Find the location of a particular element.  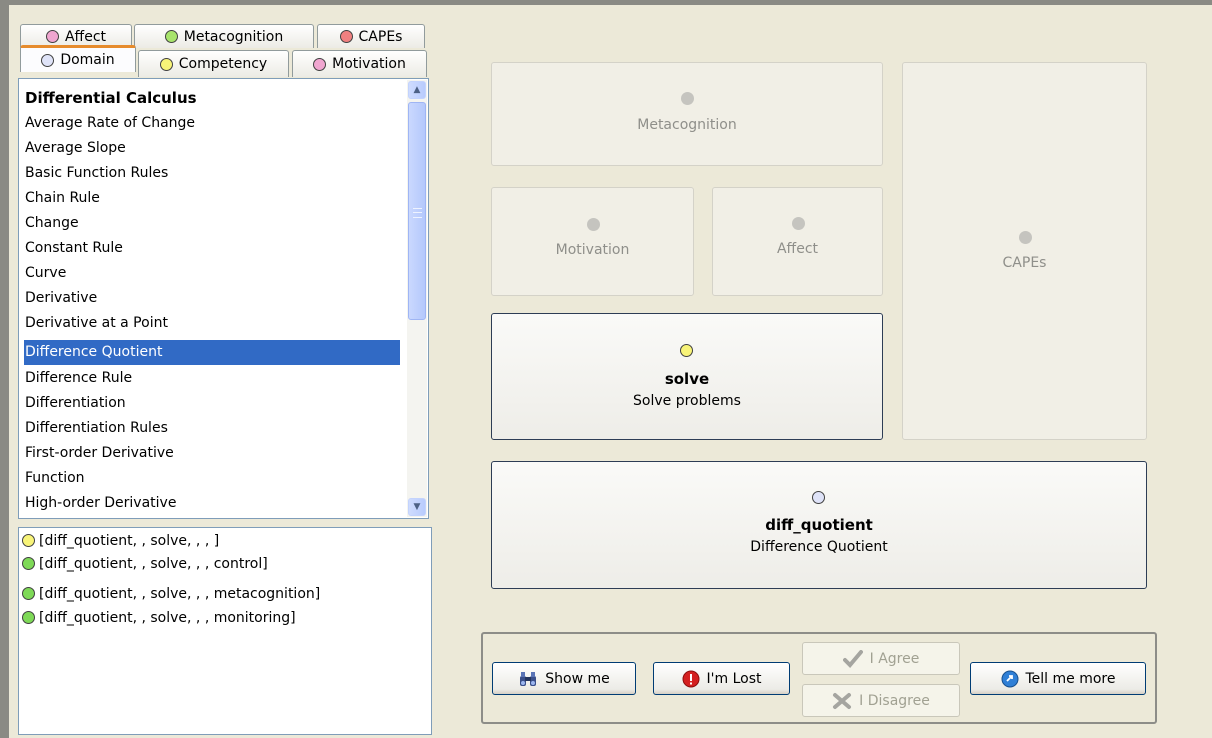

list-item: Chain Rule is located at coordinates (212, 198).